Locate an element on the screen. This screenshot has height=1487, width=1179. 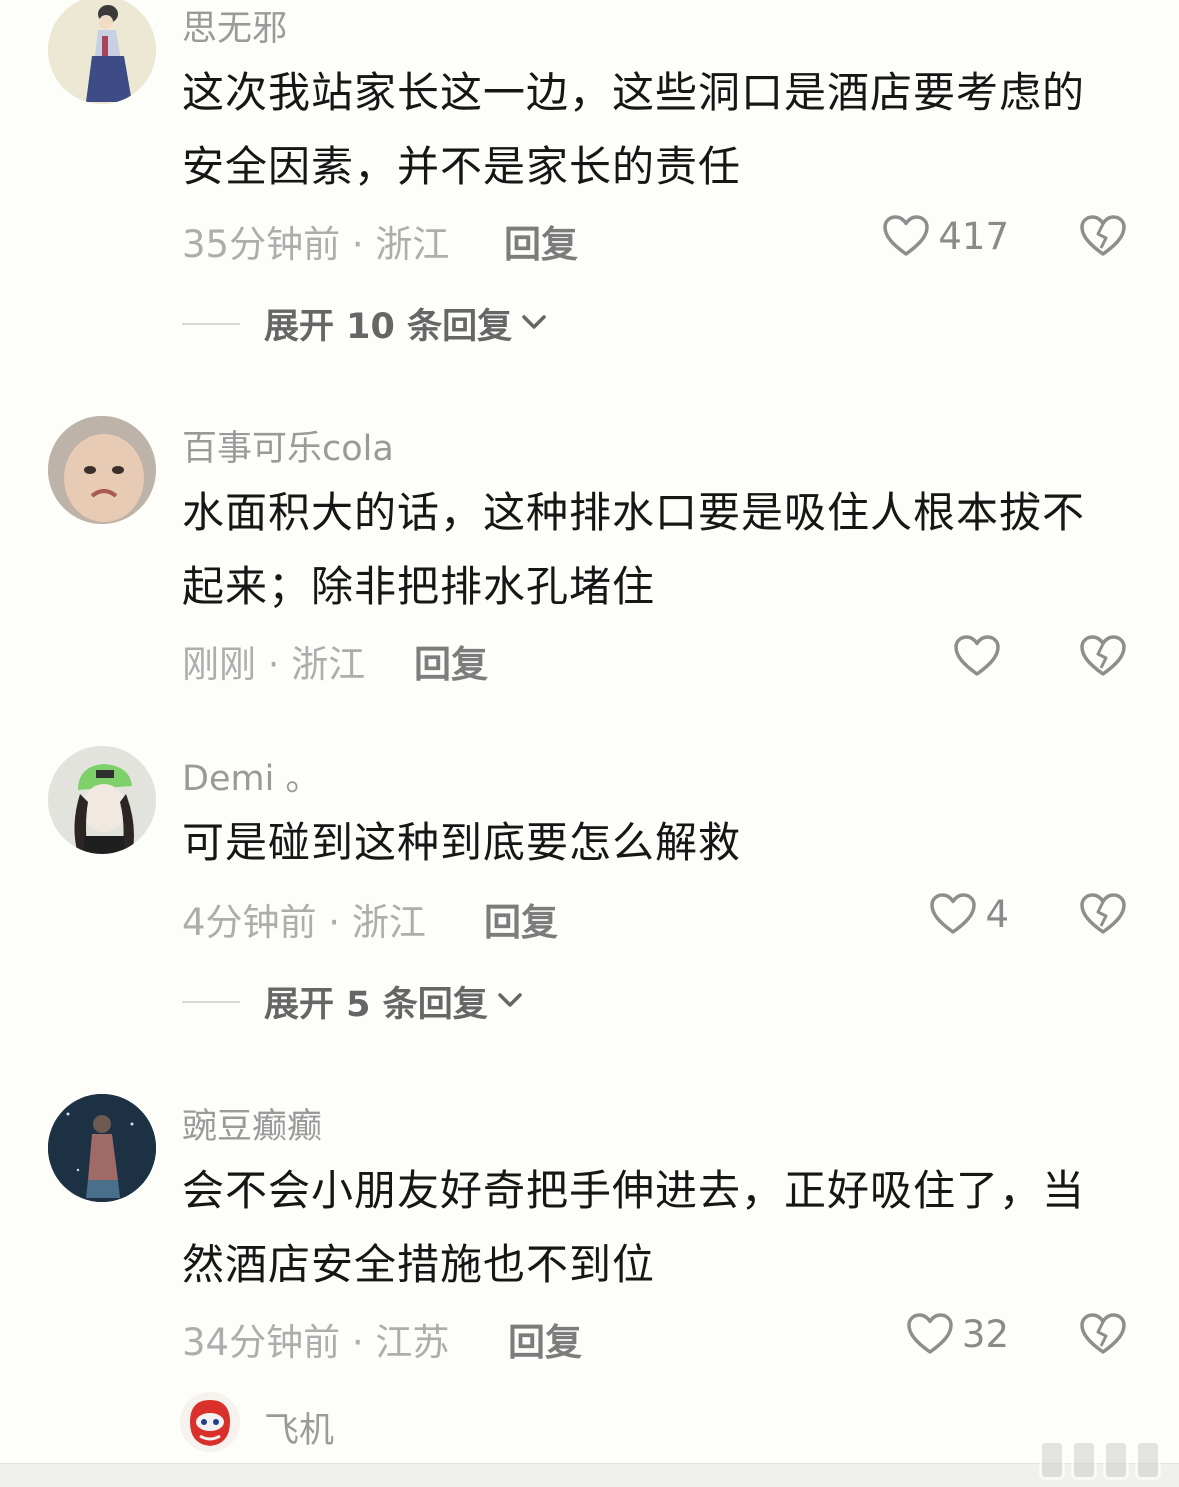
like-button: 417 is located at coordinates (945, 236).